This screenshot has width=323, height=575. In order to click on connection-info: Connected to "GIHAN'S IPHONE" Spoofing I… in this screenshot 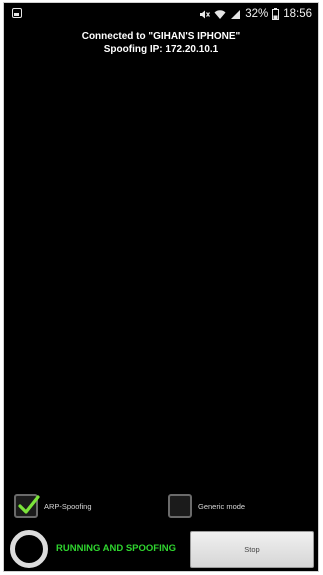, I will do `click(161, 43)`.